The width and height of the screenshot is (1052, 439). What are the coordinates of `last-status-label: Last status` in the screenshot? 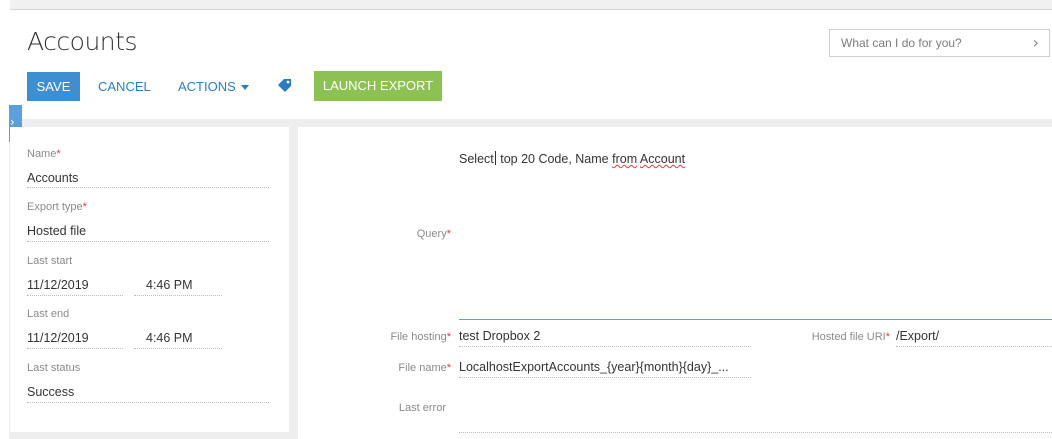 It's located at (54, 368).